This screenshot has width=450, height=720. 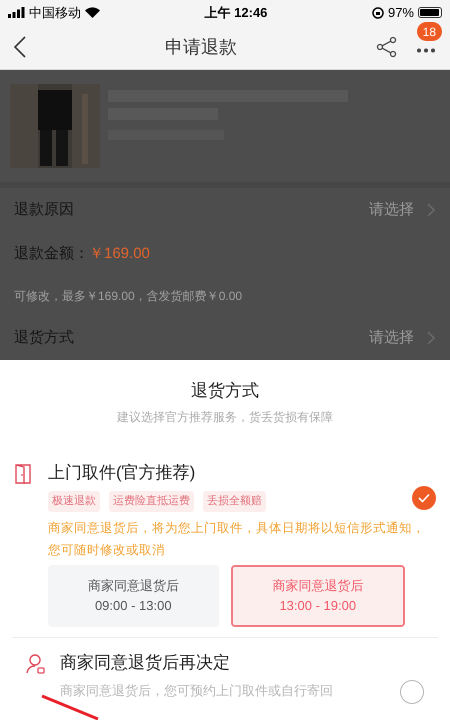 I want to click on clock-time: 上午 12:46, so click(x=236, y=13).